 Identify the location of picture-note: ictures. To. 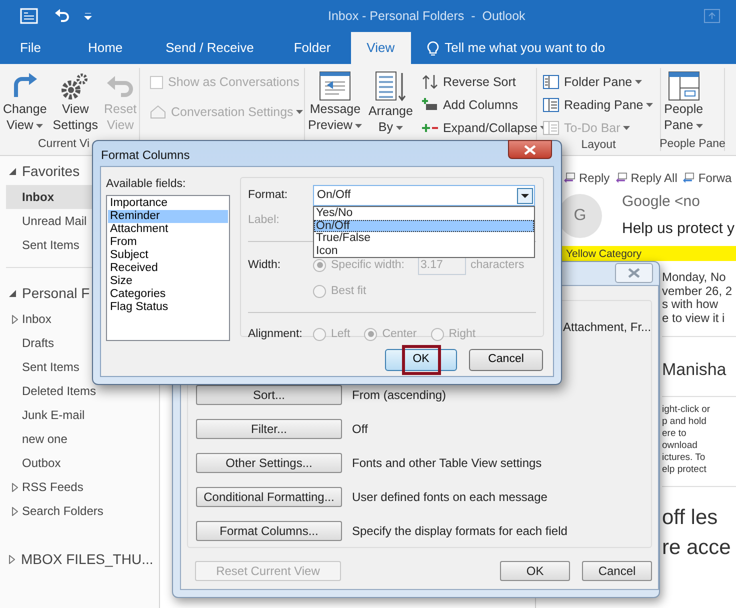
(684, 458).